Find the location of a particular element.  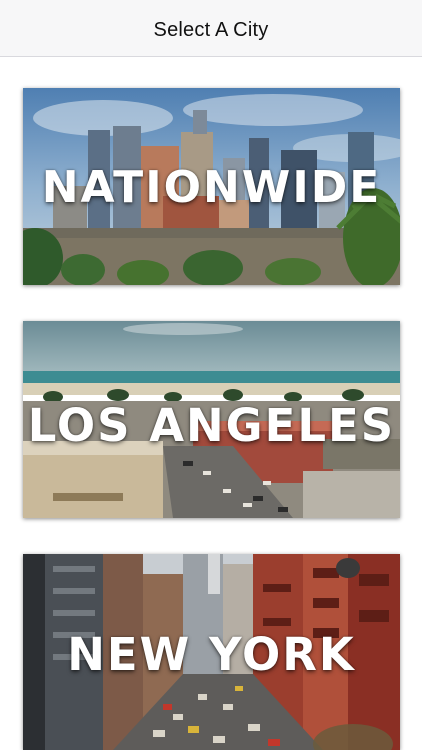

city-label-los-angeles: LOS ANGELES is located at coordinates (211, 425).